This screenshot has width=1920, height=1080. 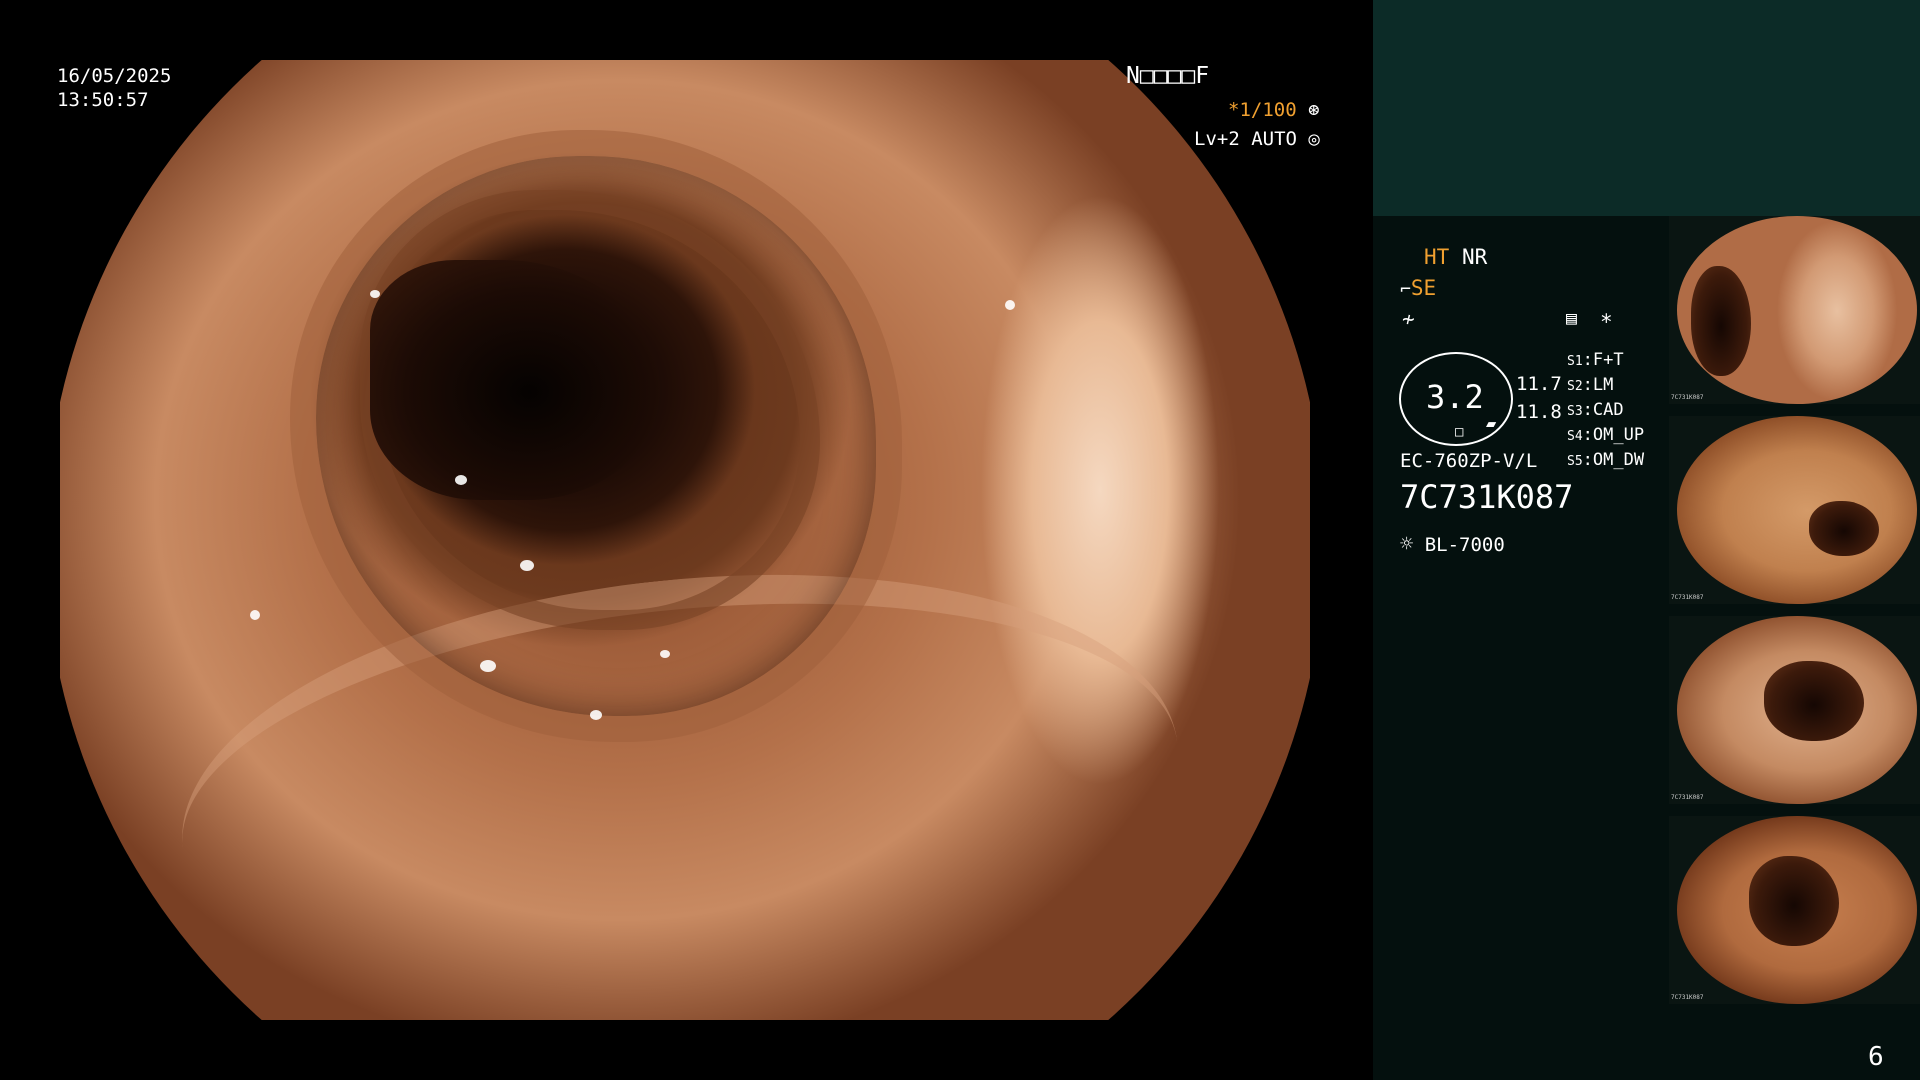 What do you see at coordinates (1405, 289) in the screenshot?
I see `structure-icon: ⌐` at bounding box center [1405, 289].